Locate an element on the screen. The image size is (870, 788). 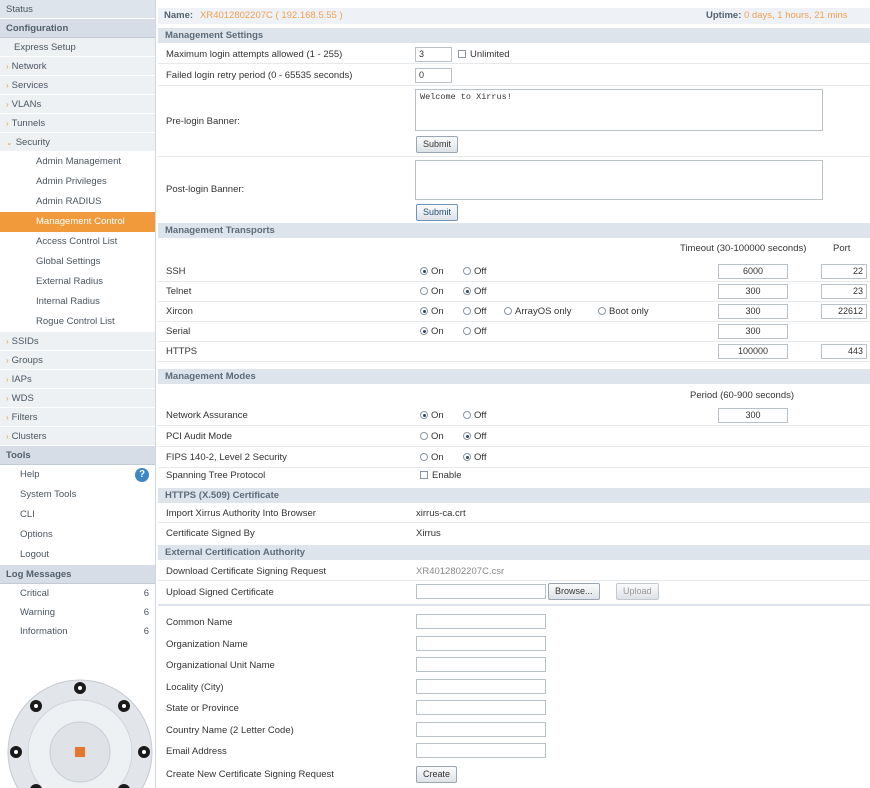
ca-field-locality-city--input is located at coordinates (481, 686).